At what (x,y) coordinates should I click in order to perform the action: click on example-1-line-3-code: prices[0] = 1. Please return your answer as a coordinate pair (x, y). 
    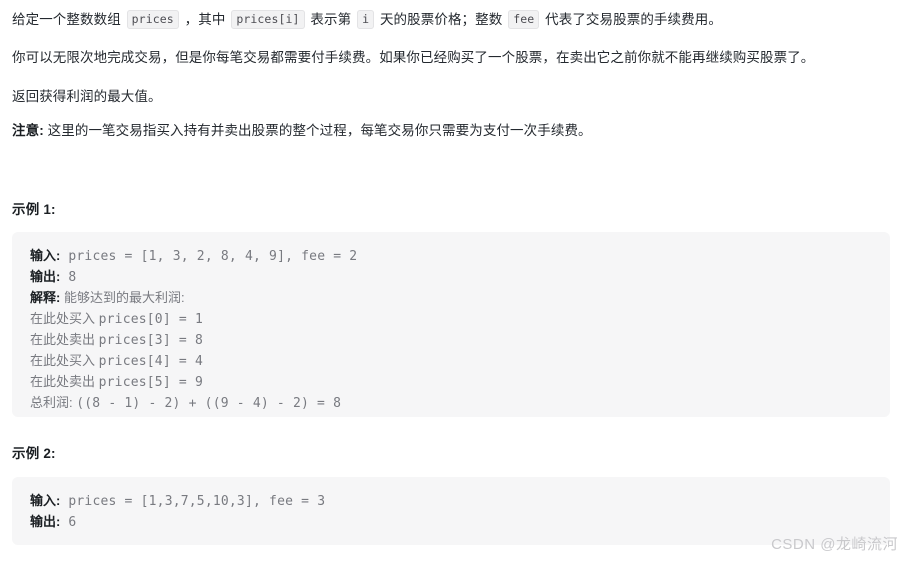
    Looking at the image, I should click on (150, 319).